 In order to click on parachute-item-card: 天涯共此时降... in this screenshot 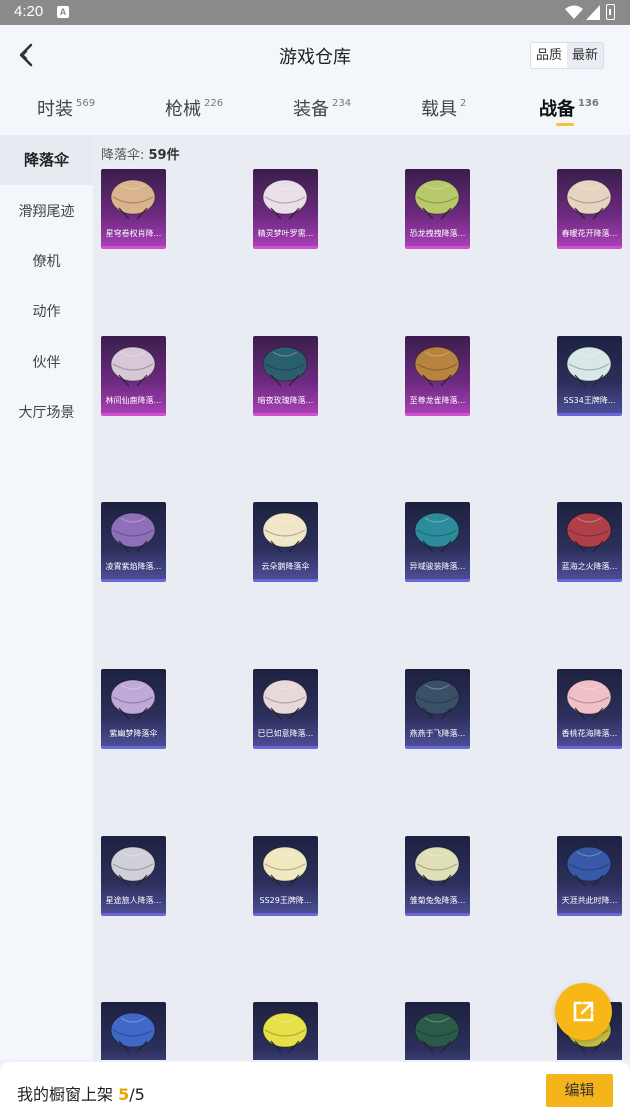, I will do `click(589, 876)`.